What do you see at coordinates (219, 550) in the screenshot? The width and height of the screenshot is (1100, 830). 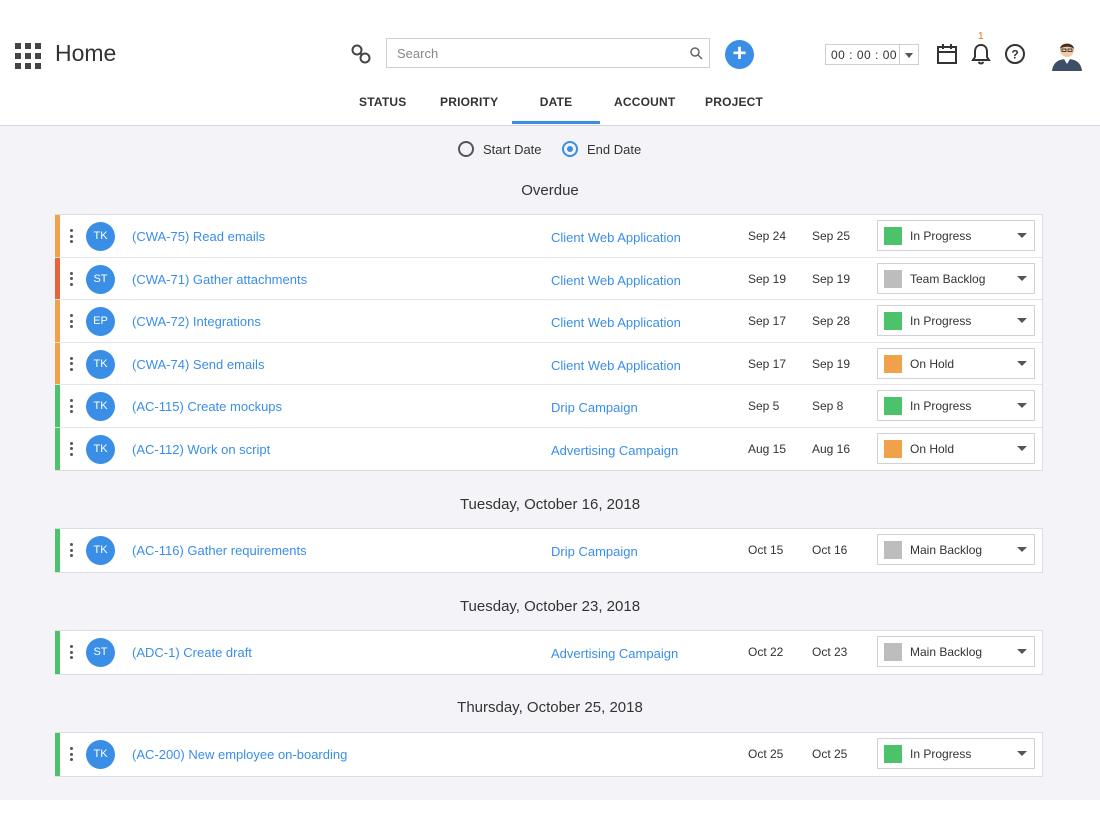 I see `task-link: (AC-116) Gather requirements` at bounding box center [219, 550].